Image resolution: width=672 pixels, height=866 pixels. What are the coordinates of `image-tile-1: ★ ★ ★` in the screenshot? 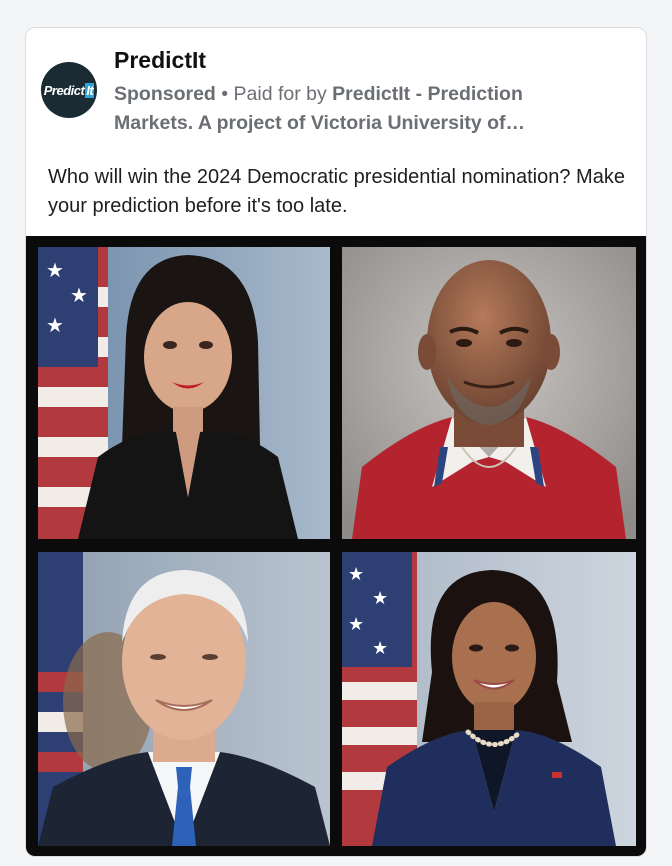 It's located at (184, 393).